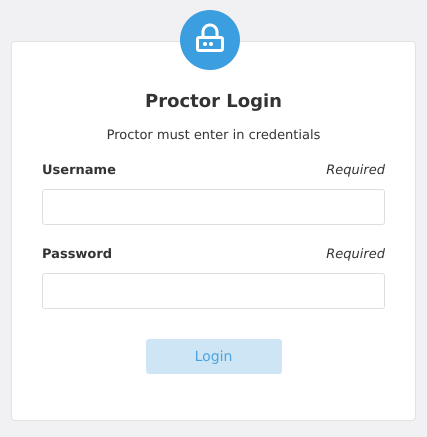 The image size is (427, 437). I want to click on password-field, so click(213, 291).